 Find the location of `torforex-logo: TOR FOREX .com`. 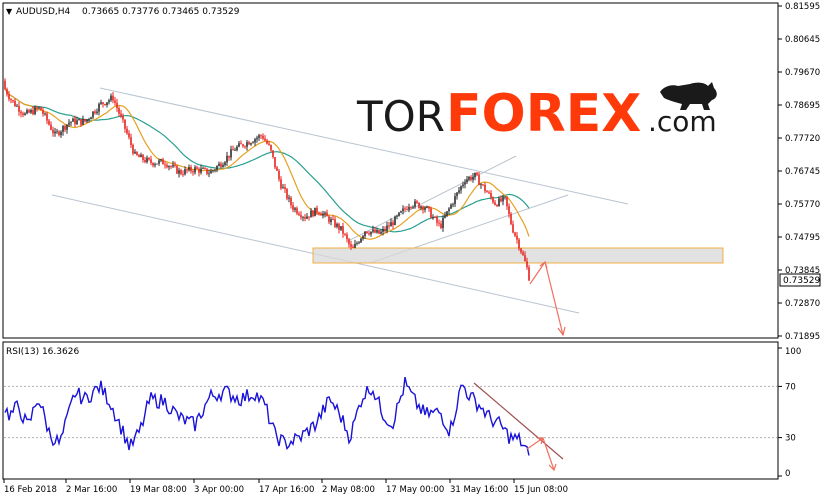

torforex-logo: TOR FOREX .com is located at coordinates (536, 113).